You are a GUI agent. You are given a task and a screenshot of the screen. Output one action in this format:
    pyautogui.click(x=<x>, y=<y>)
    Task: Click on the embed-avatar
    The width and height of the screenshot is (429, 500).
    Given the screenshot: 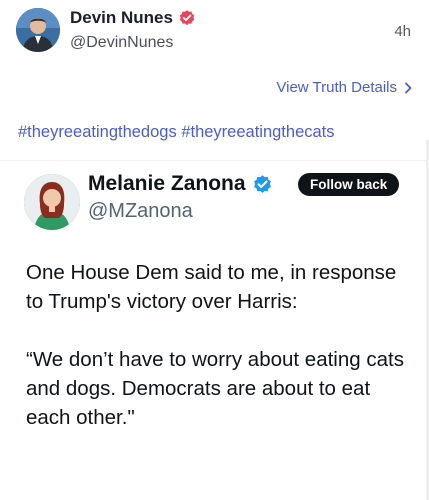 What is the action you would take?
    pyautogui.click(x=52, y=202)
    